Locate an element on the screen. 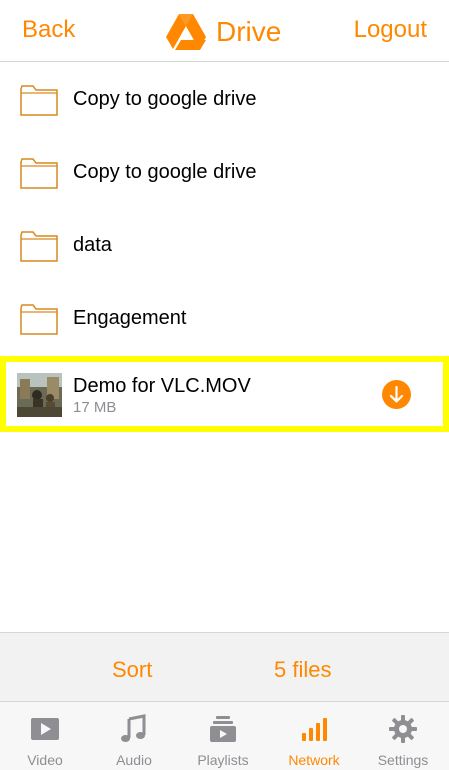  list-item: Engagement is located at coordinates (224, 318).